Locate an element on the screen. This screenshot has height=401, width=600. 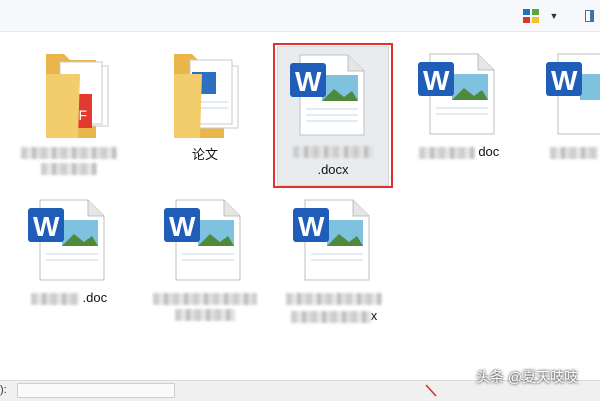
chevron-down-icon: ▼ is located at coordinates (554, 16).